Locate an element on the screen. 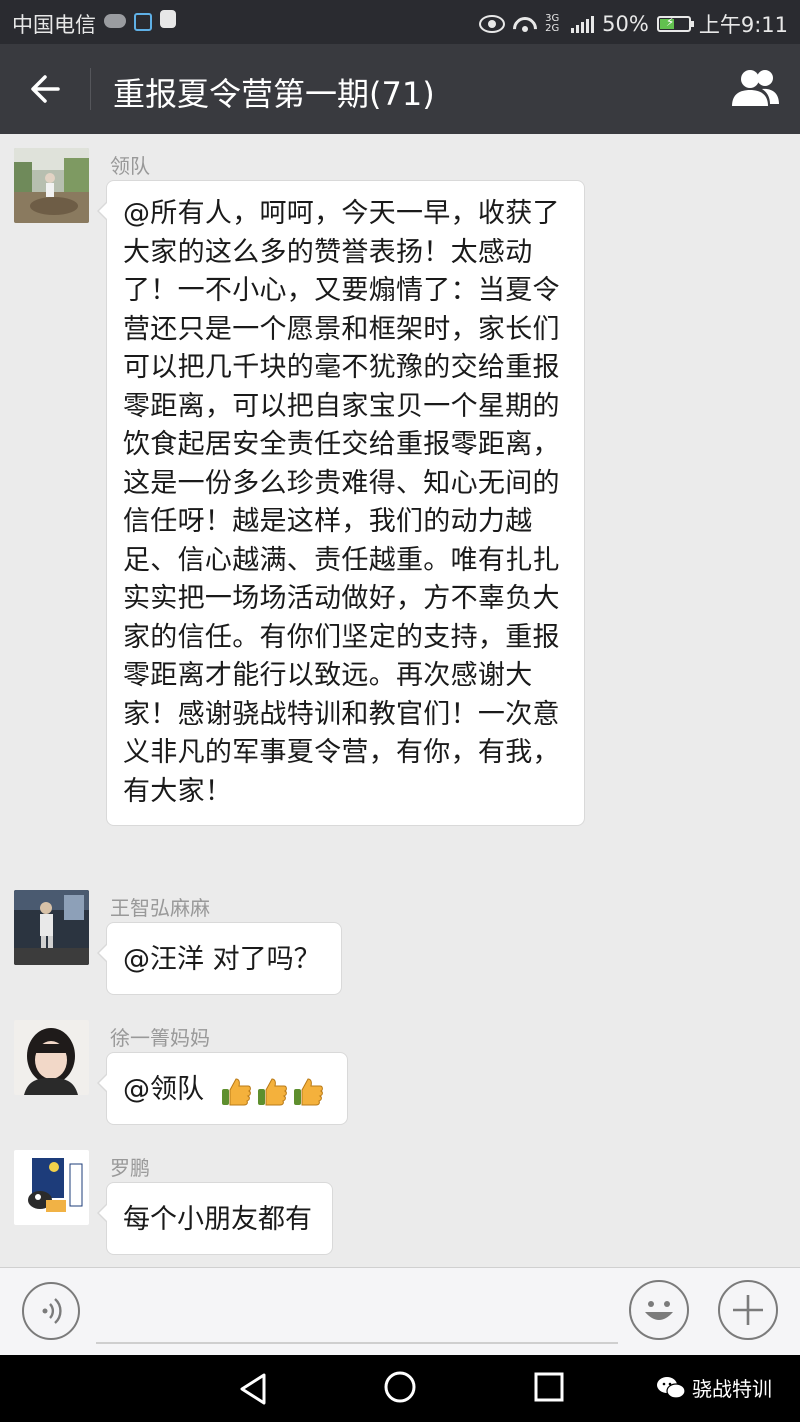 This screenshot has width=800, height=1422. notification-icons is located at coordinates (140, 20).